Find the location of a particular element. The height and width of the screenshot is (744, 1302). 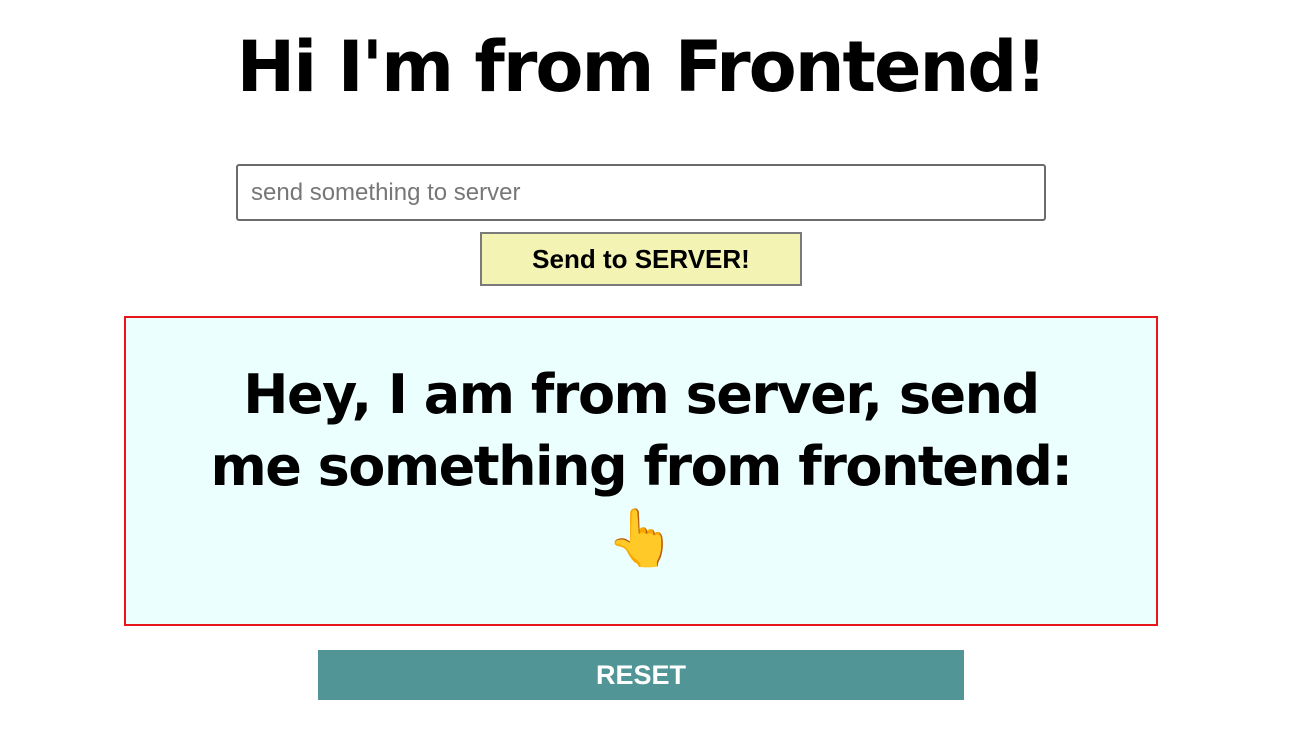

message-input is located at coordinates (641, 192).